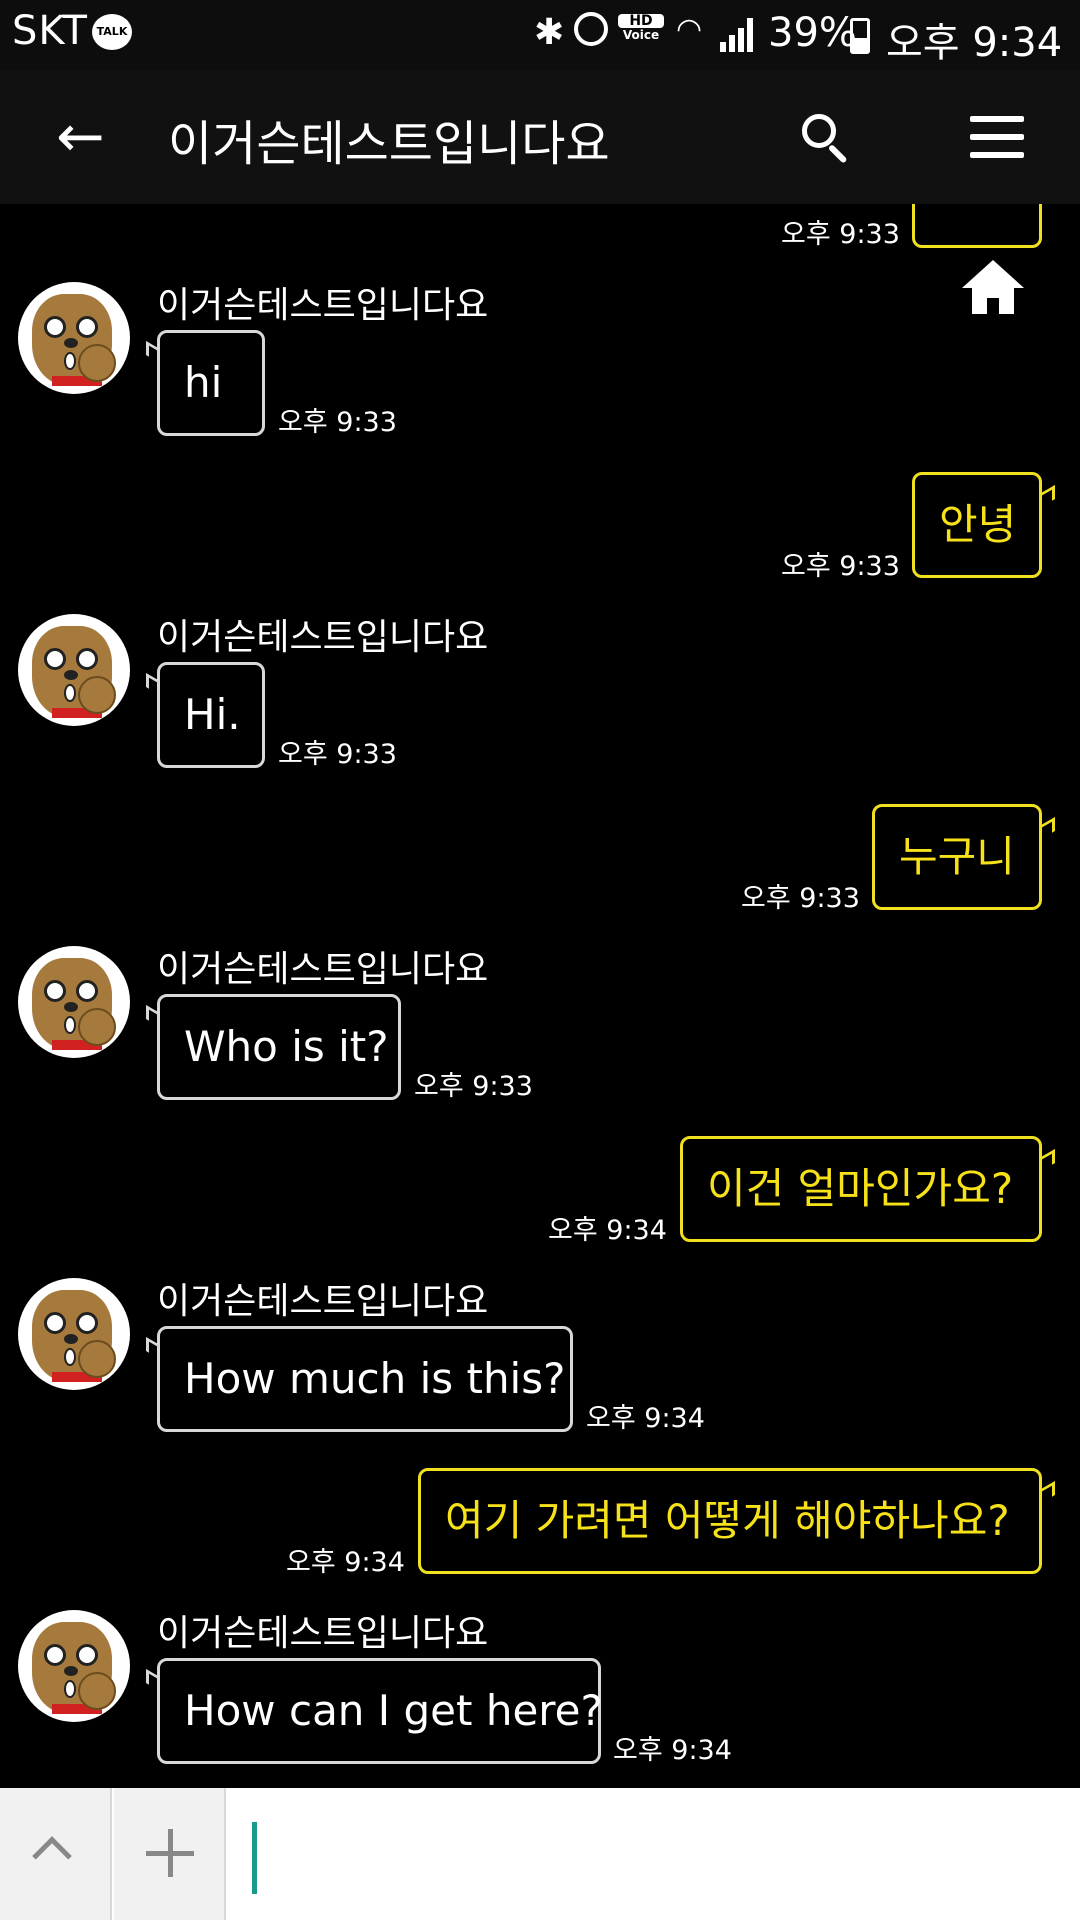 This screenshot has width=1080, height=1920. What do you see at coordinates (254, 1858) in the screenshot?
I see `text-cursor` at bounding box center [254, 1858].